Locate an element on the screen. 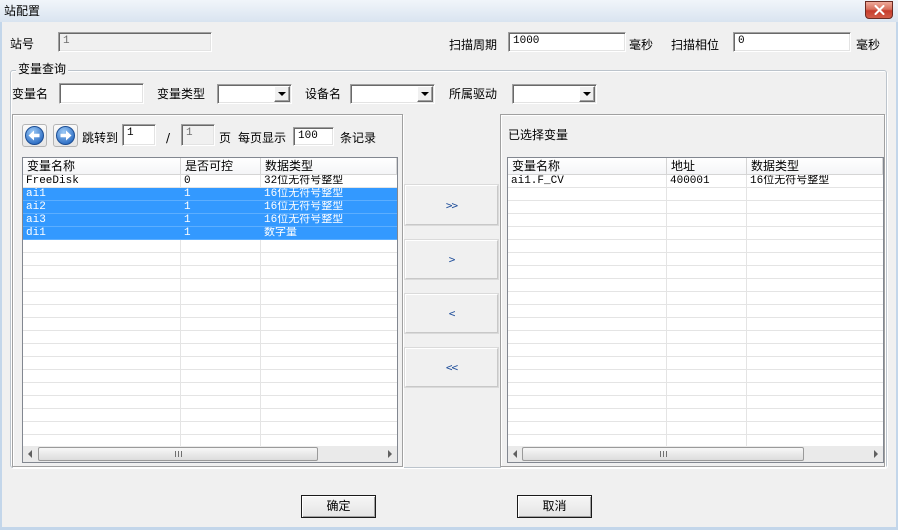 Image resolution: width=898 pixels, height=530 pixels. scan-period-field: 1000 is located at coordinates (567, 42).